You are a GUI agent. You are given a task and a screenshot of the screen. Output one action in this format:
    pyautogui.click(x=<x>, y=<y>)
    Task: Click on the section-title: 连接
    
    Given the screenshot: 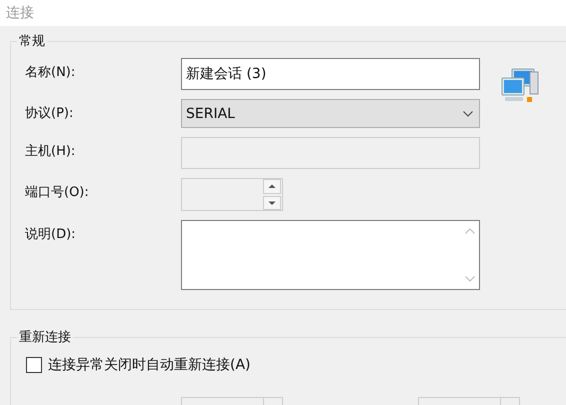 What is the action you would take?
    pyautogui.click(x=20, y=13)
    